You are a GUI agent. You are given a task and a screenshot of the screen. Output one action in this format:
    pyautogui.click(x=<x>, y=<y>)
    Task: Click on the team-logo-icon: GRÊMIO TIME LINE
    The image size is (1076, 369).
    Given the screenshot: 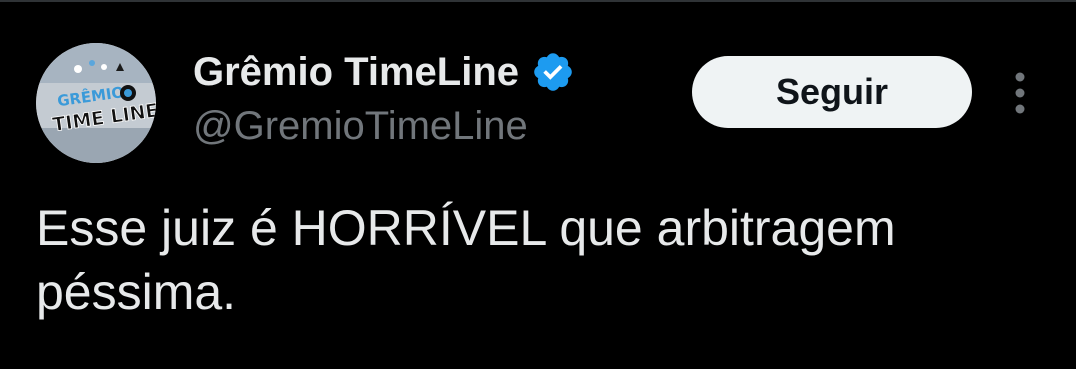 What is the action you would take?
    pyautogui.click(x=96, y=103)
    